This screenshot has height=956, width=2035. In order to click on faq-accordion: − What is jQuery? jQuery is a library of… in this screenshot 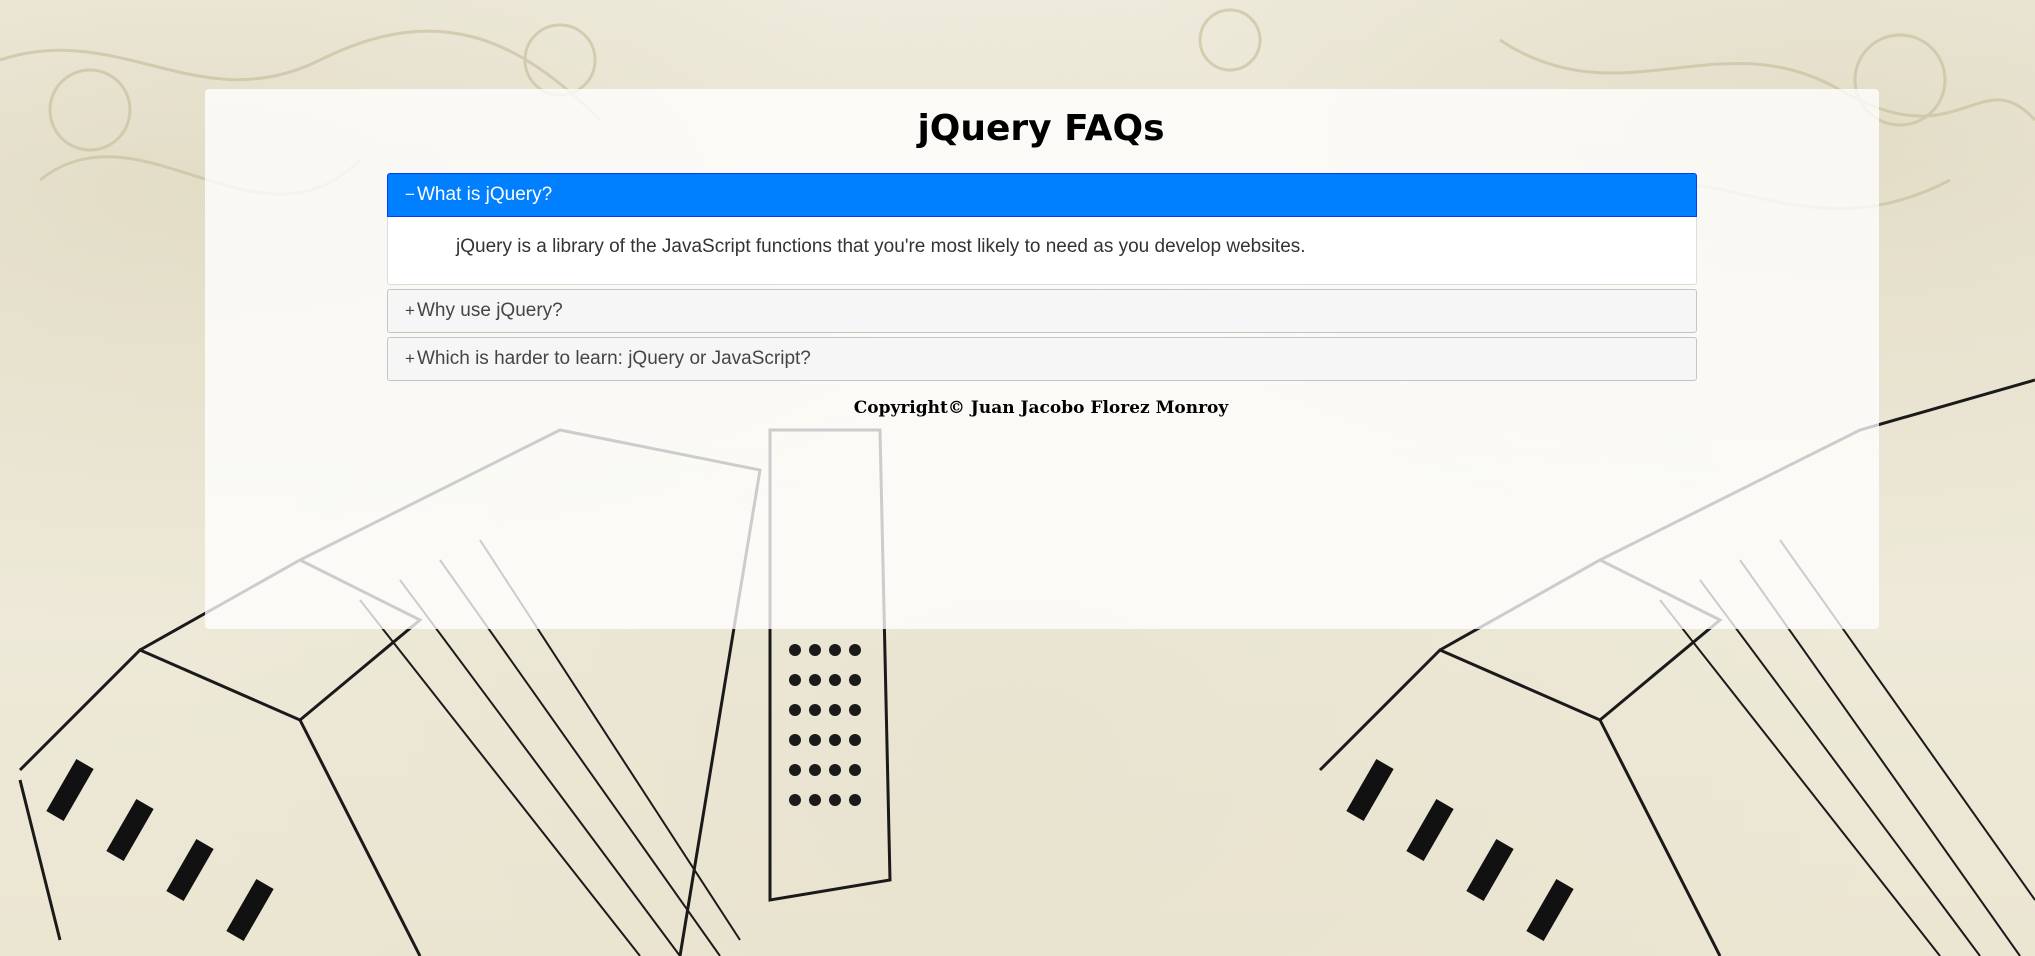, I will do `click(1042, 277)`.